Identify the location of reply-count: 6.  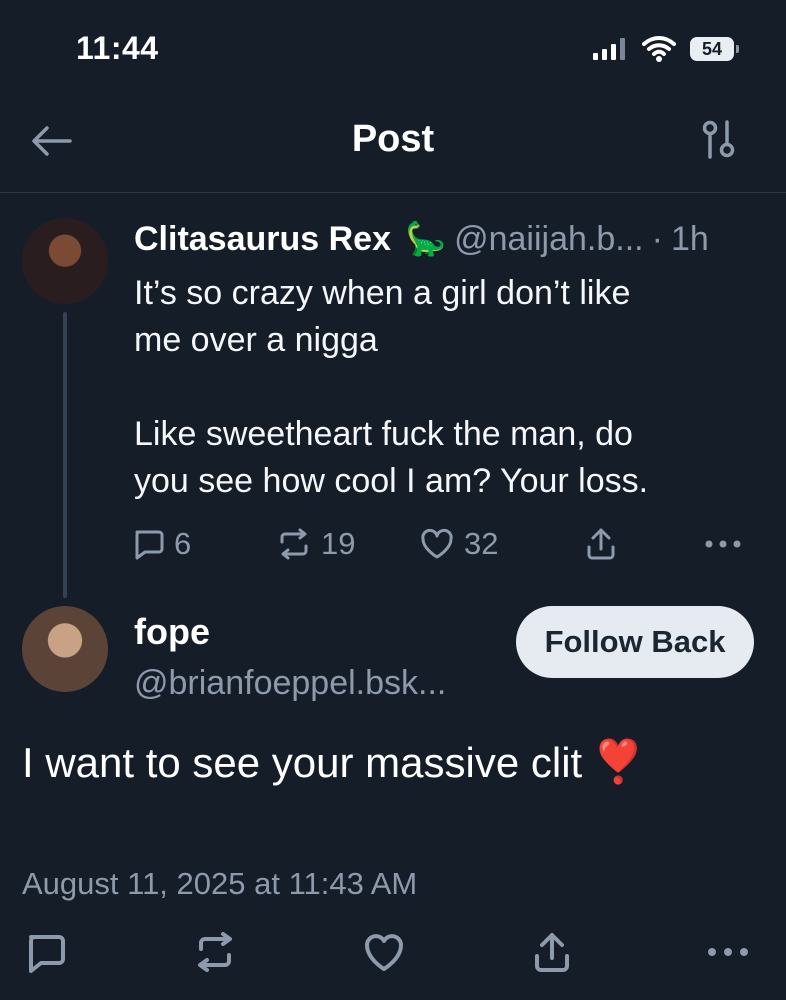
(183, 543).